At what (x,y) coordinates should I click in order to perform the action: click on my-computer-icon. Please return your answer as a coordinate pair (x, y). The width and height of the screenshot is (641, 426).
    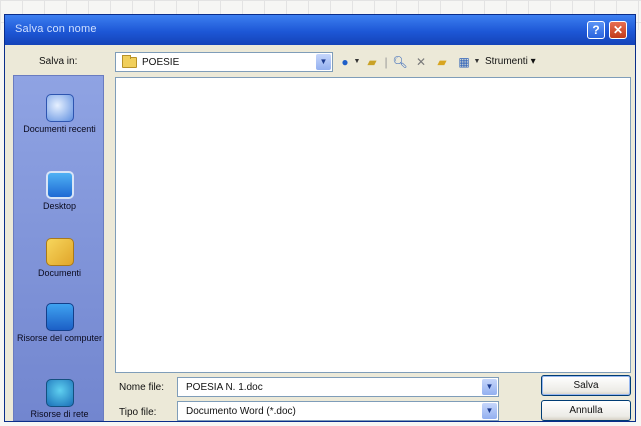
    Looking at the image, I should click on (59, 317).